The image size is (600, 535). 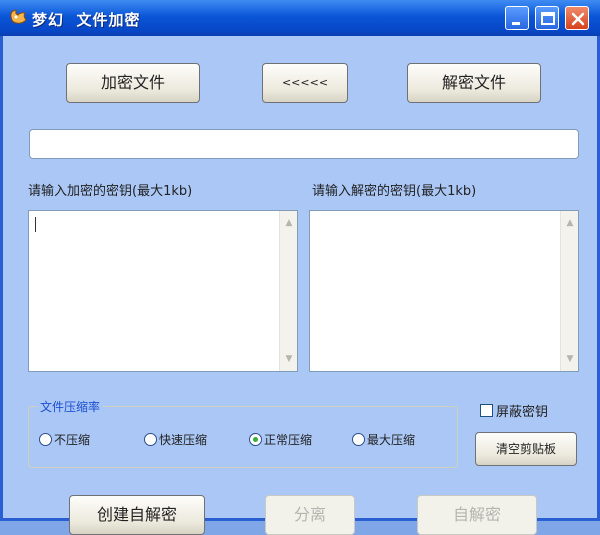 What do you see at coordinates (474, 83) in the screenshot?
I see `decrypt-file-button: 解密文件` at bounding box center [474, 83].